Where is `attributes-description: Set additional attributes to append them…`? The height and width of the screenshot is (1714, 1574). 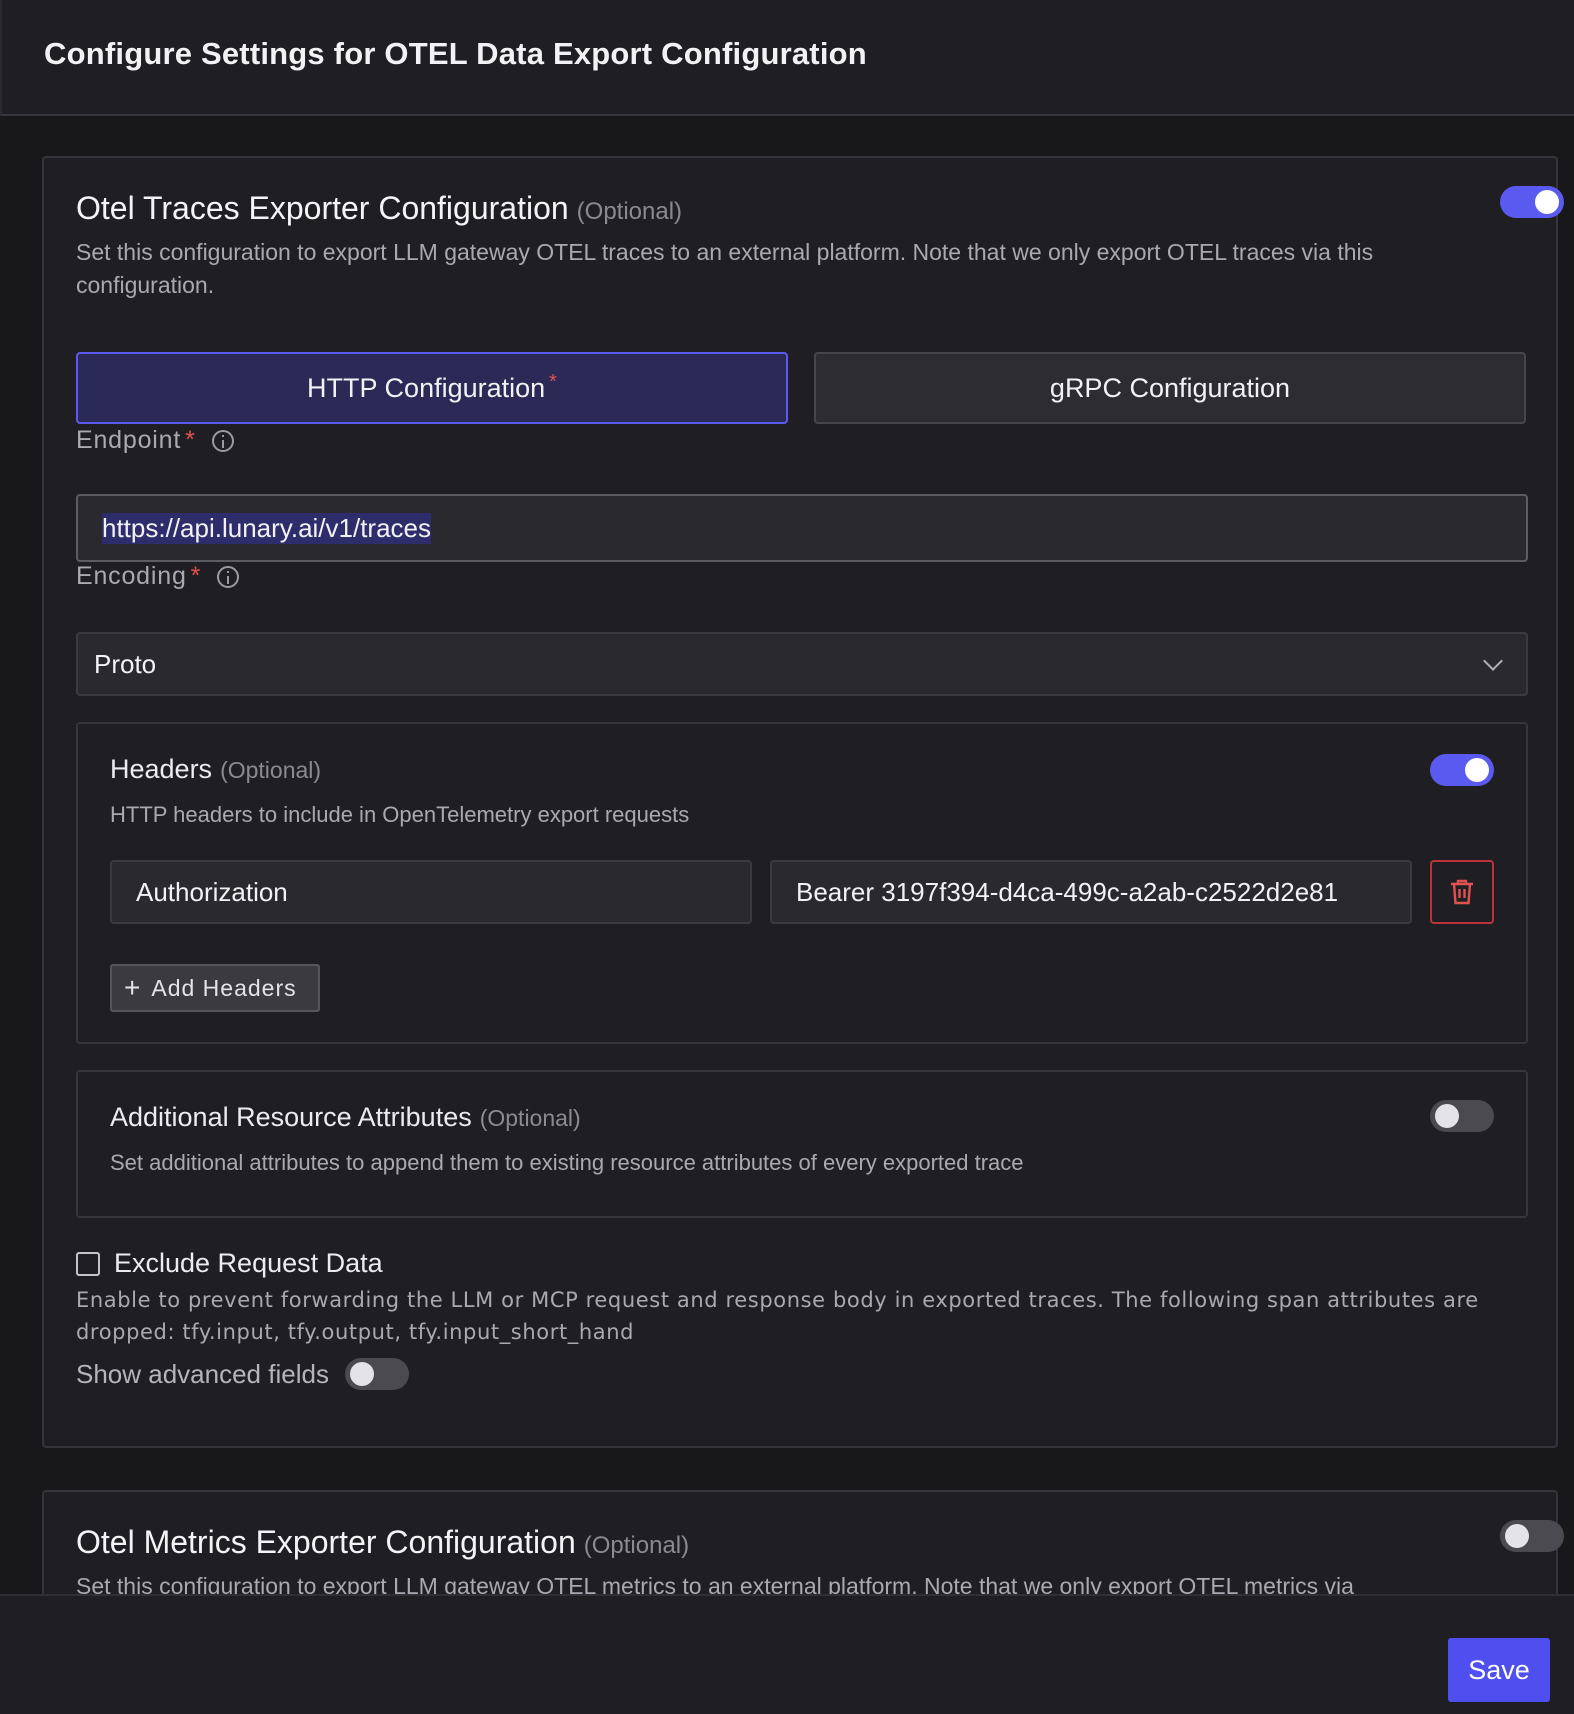 attributes-description: Set additional attributes to append them… is located at coordinates (567, 1162).